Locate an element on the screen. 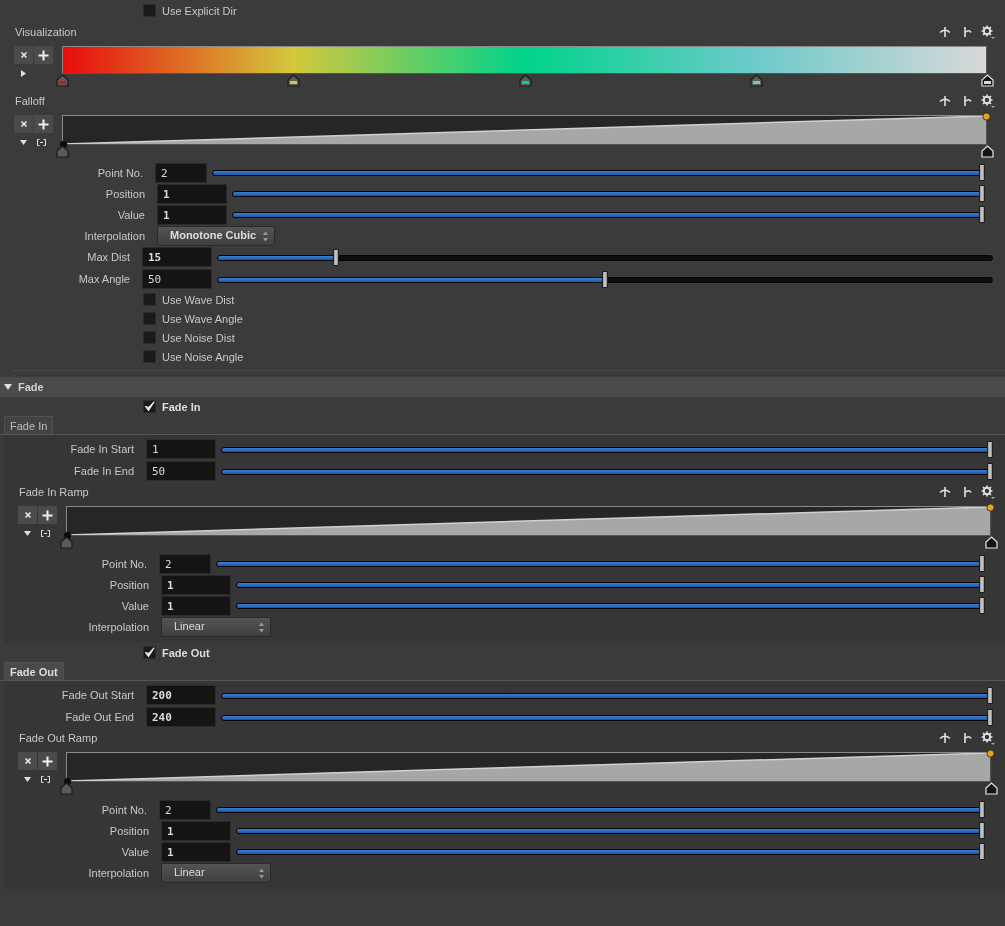  number-field: 200 is located at coordinates (181, 695).